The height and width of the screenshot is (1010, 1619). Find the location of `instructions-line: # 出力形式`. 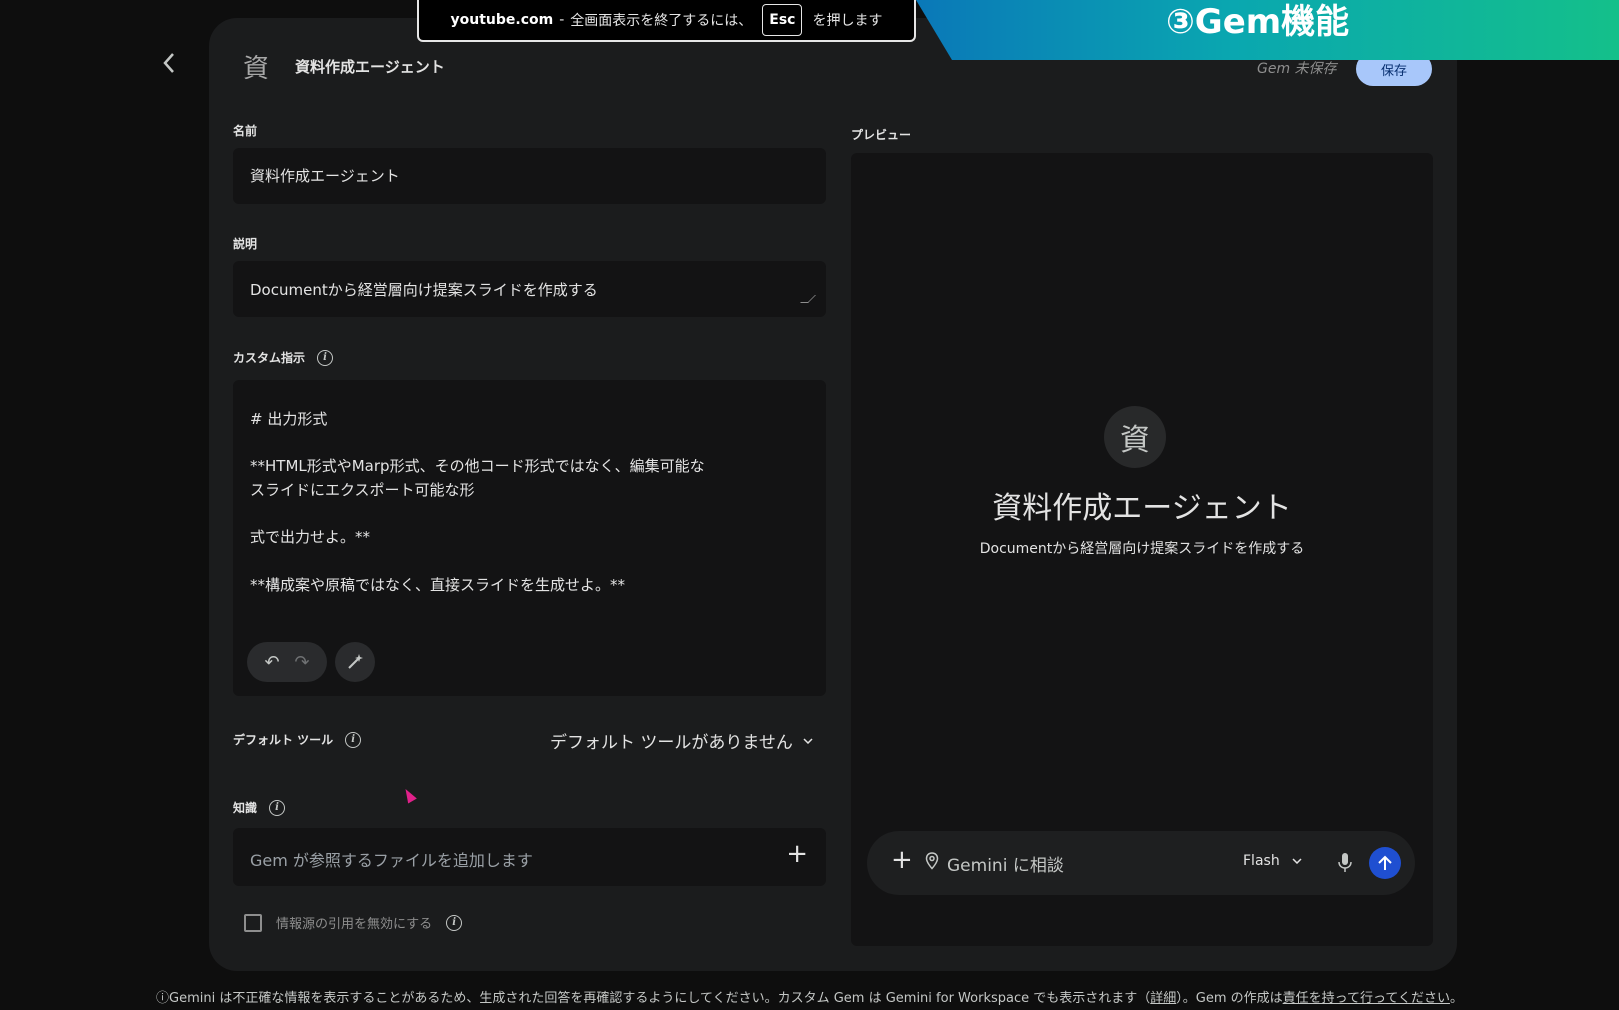

instructions-line: # 出力形式 is located at coordinates (289, 419).